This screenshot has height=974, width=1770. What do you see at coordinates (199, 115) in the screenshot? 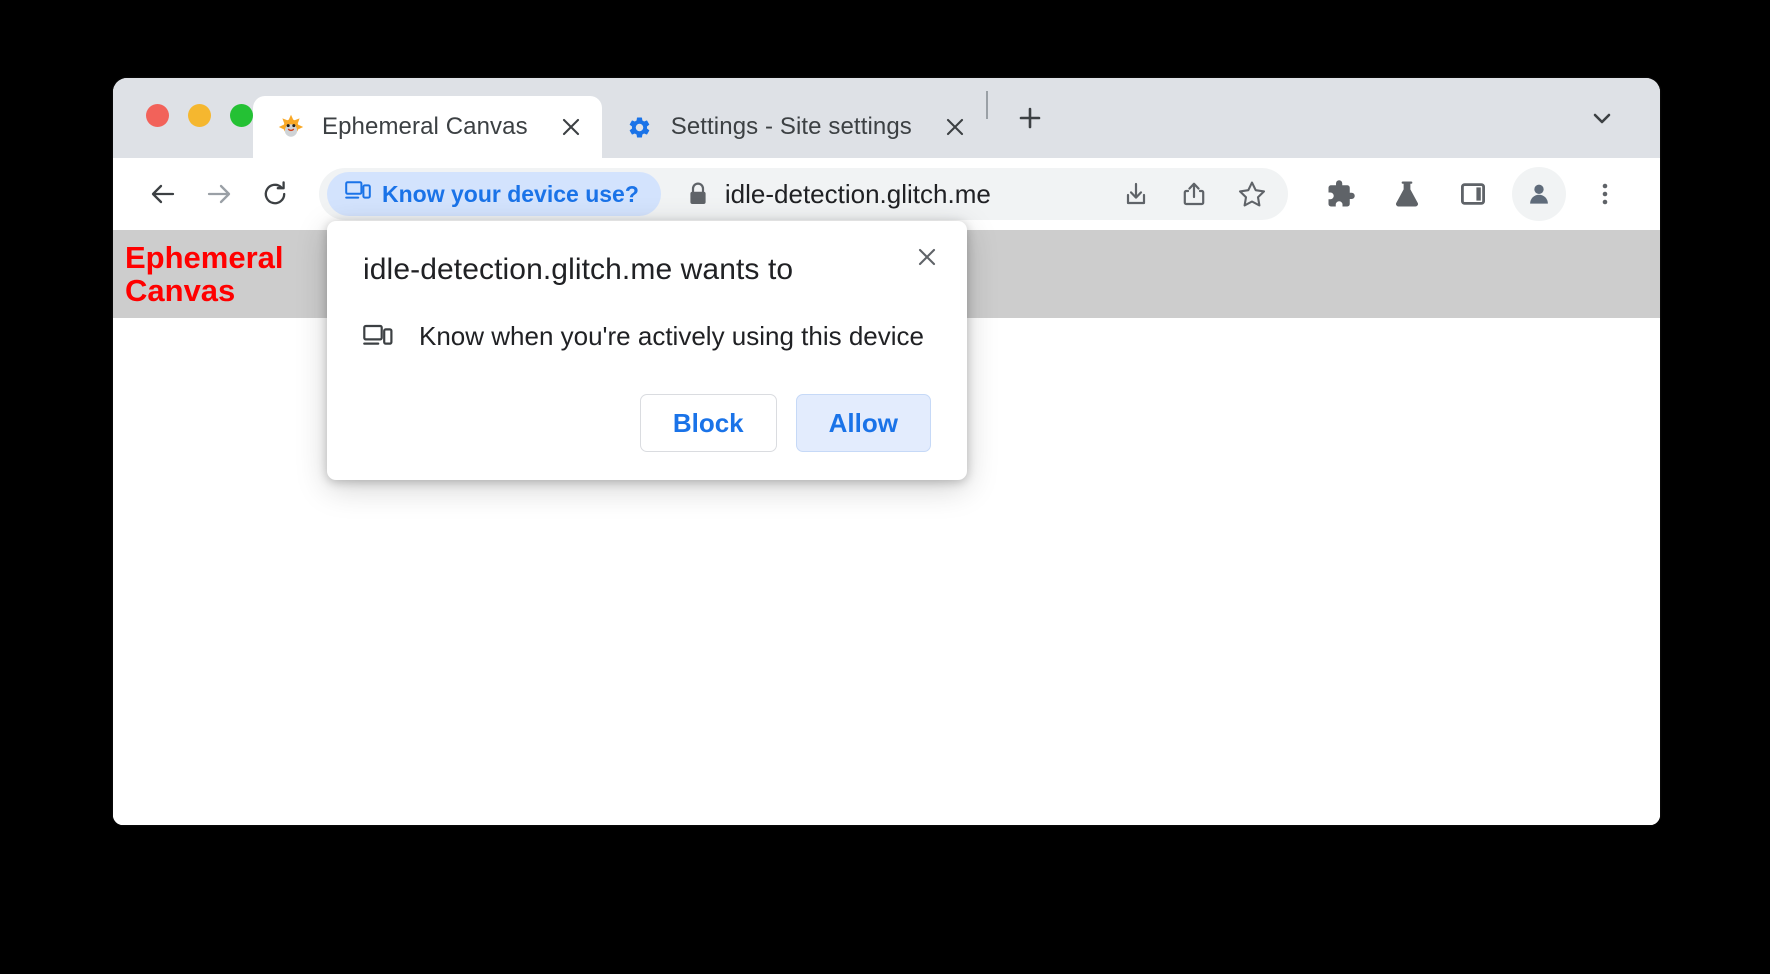
I see `window-minimize-button` at bounding box center [199, 115].